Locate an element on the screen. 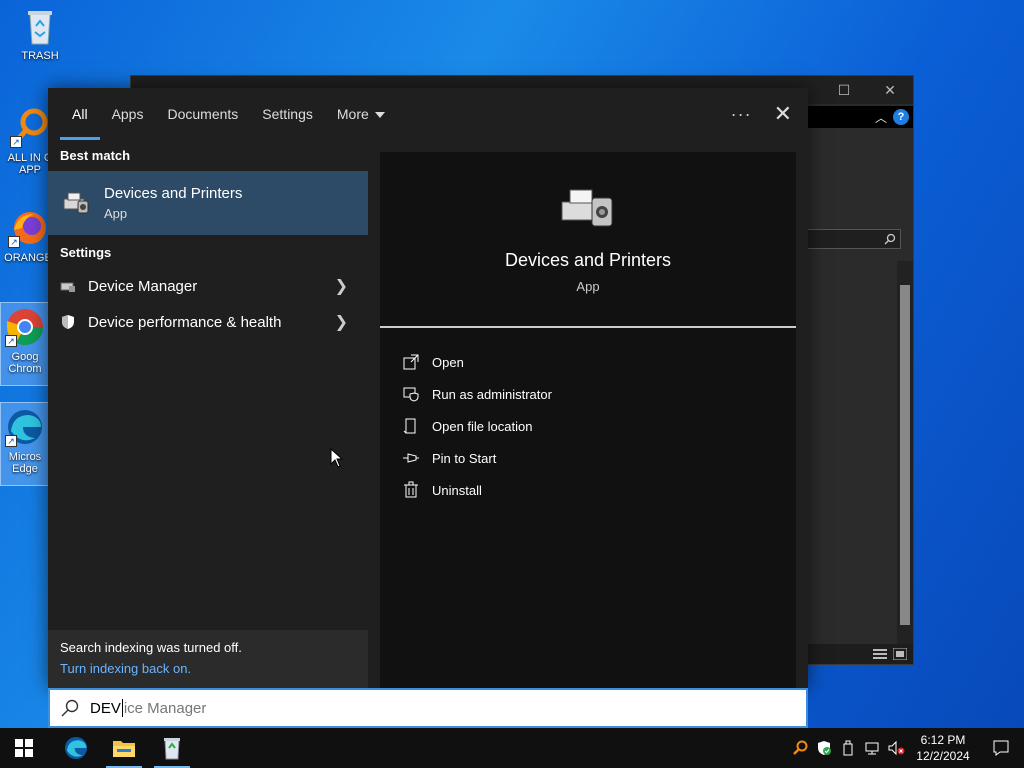  more-options-button: ··· is located at coordinates (741, 114).